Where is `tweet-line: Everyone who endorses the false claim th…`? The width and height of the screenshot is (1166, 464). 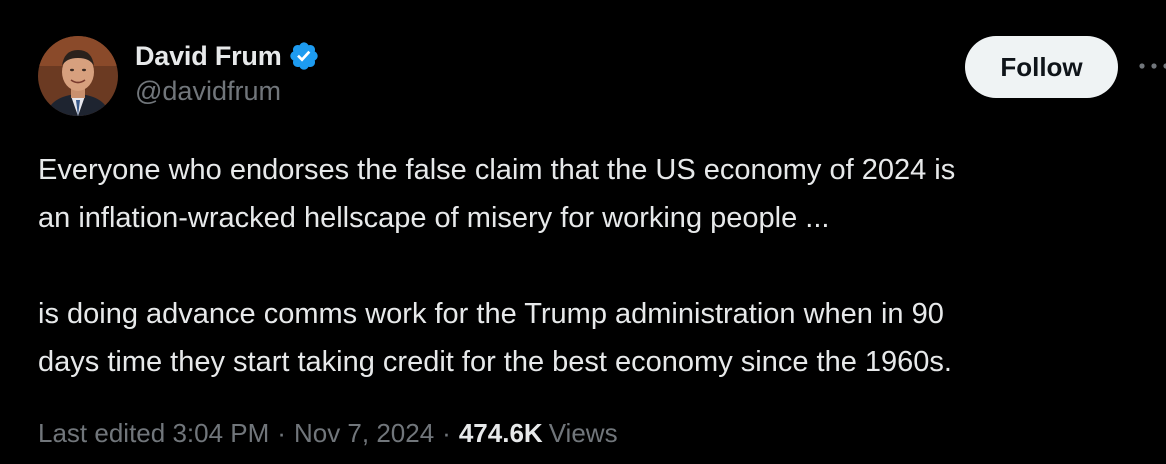
tweet-line: Everyone who endorses the false claim th… is located at coordinates (497, 170).